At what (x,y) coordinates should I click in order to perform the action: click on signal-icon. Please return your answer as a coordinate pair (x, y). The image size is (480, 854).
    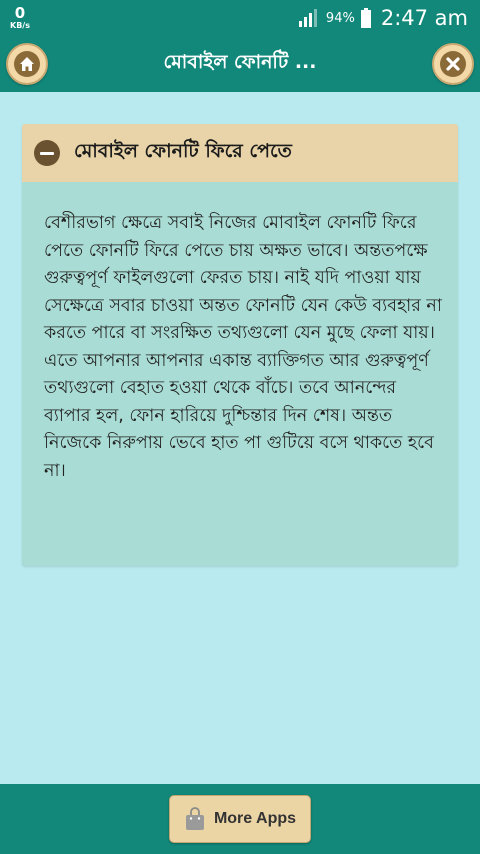
    Looking at the image, I should click on (307, 18).